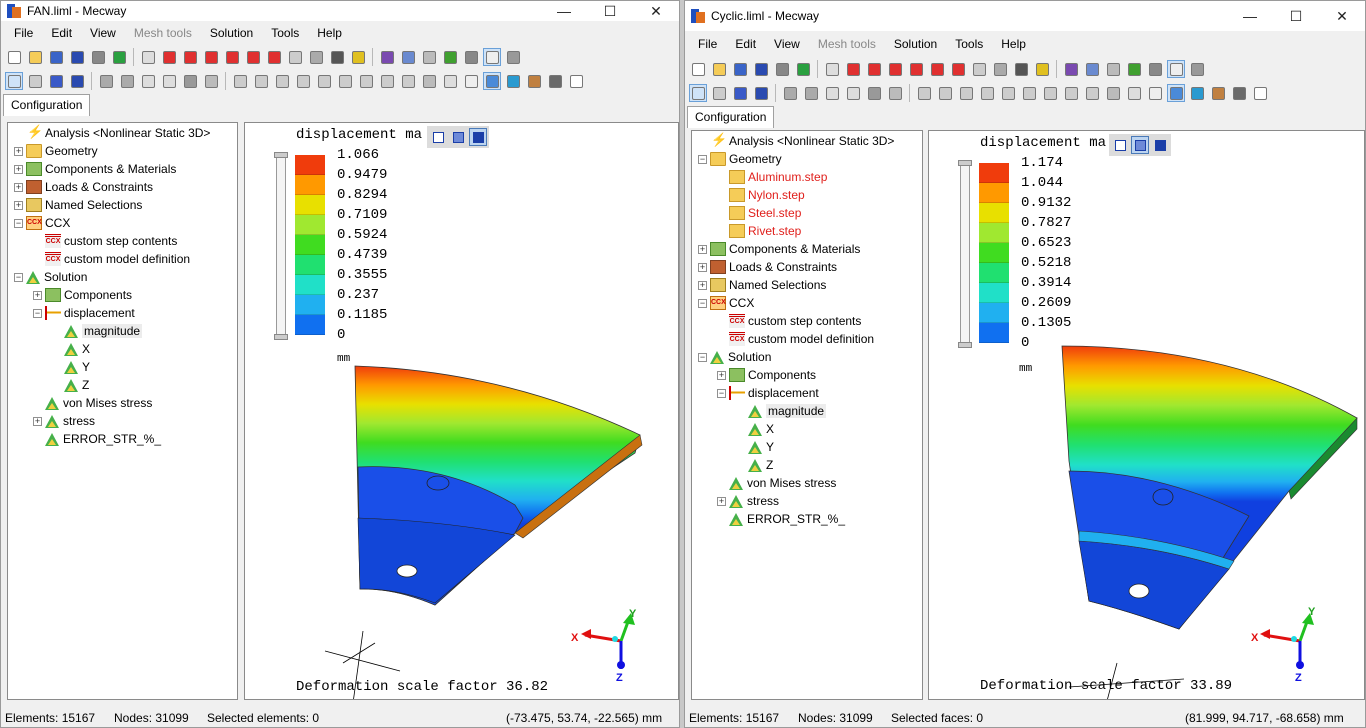  I want to click on measure-icon, so click(387, 57).